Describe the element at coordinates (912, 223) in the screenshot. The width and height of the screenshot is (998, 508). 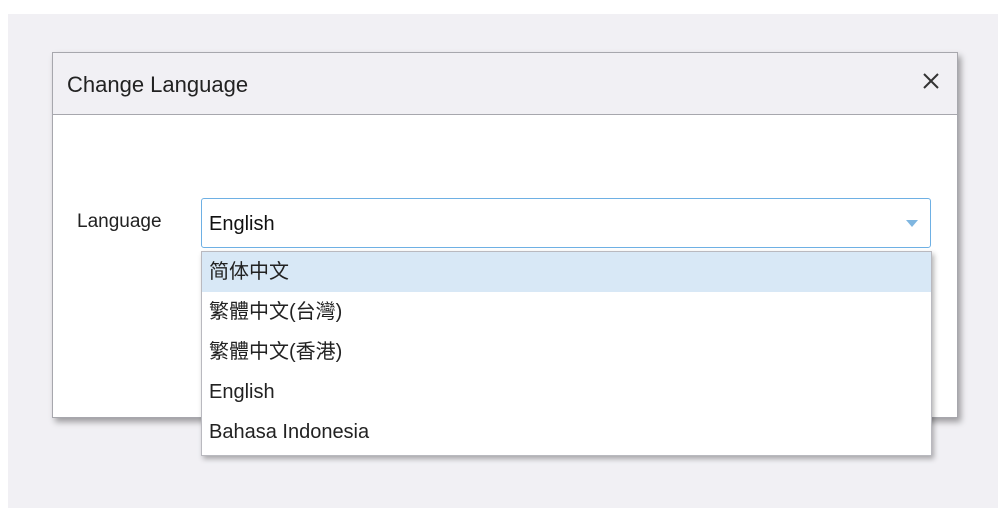
I see `dropdown-arrow-icon` at that location.